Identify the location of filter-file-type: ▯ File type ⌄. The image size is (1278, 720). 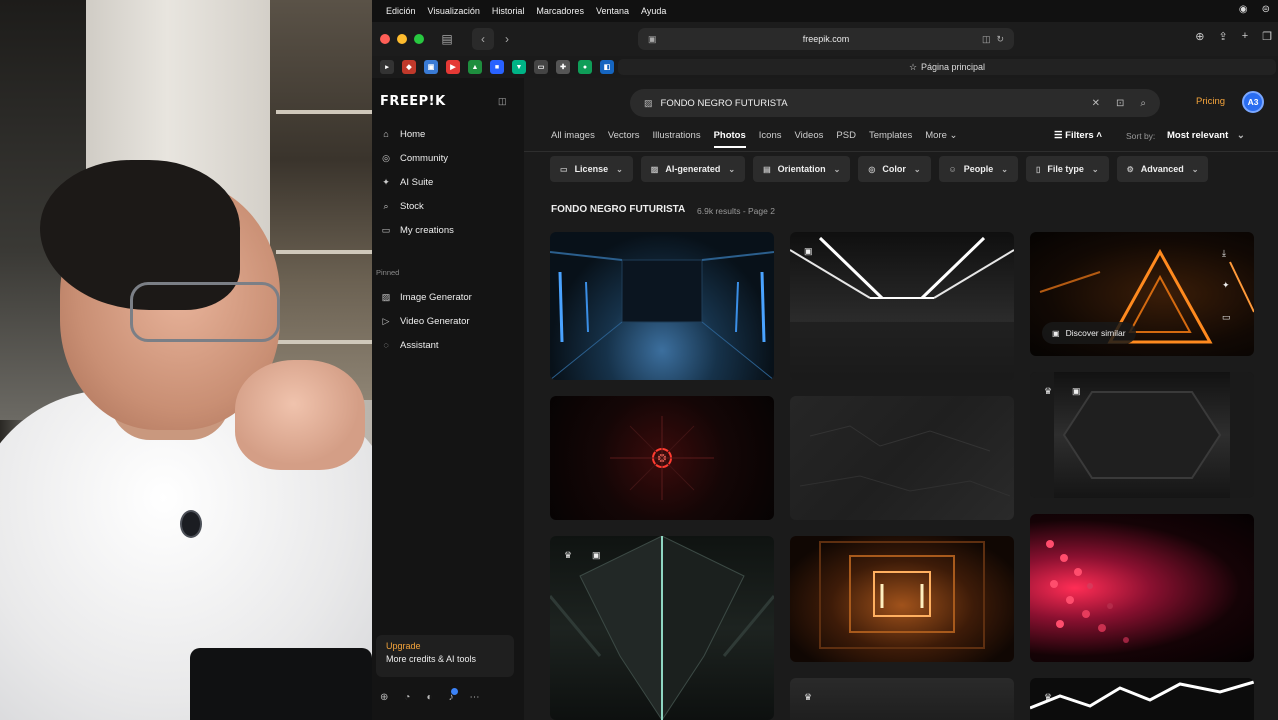
(1067, 169).